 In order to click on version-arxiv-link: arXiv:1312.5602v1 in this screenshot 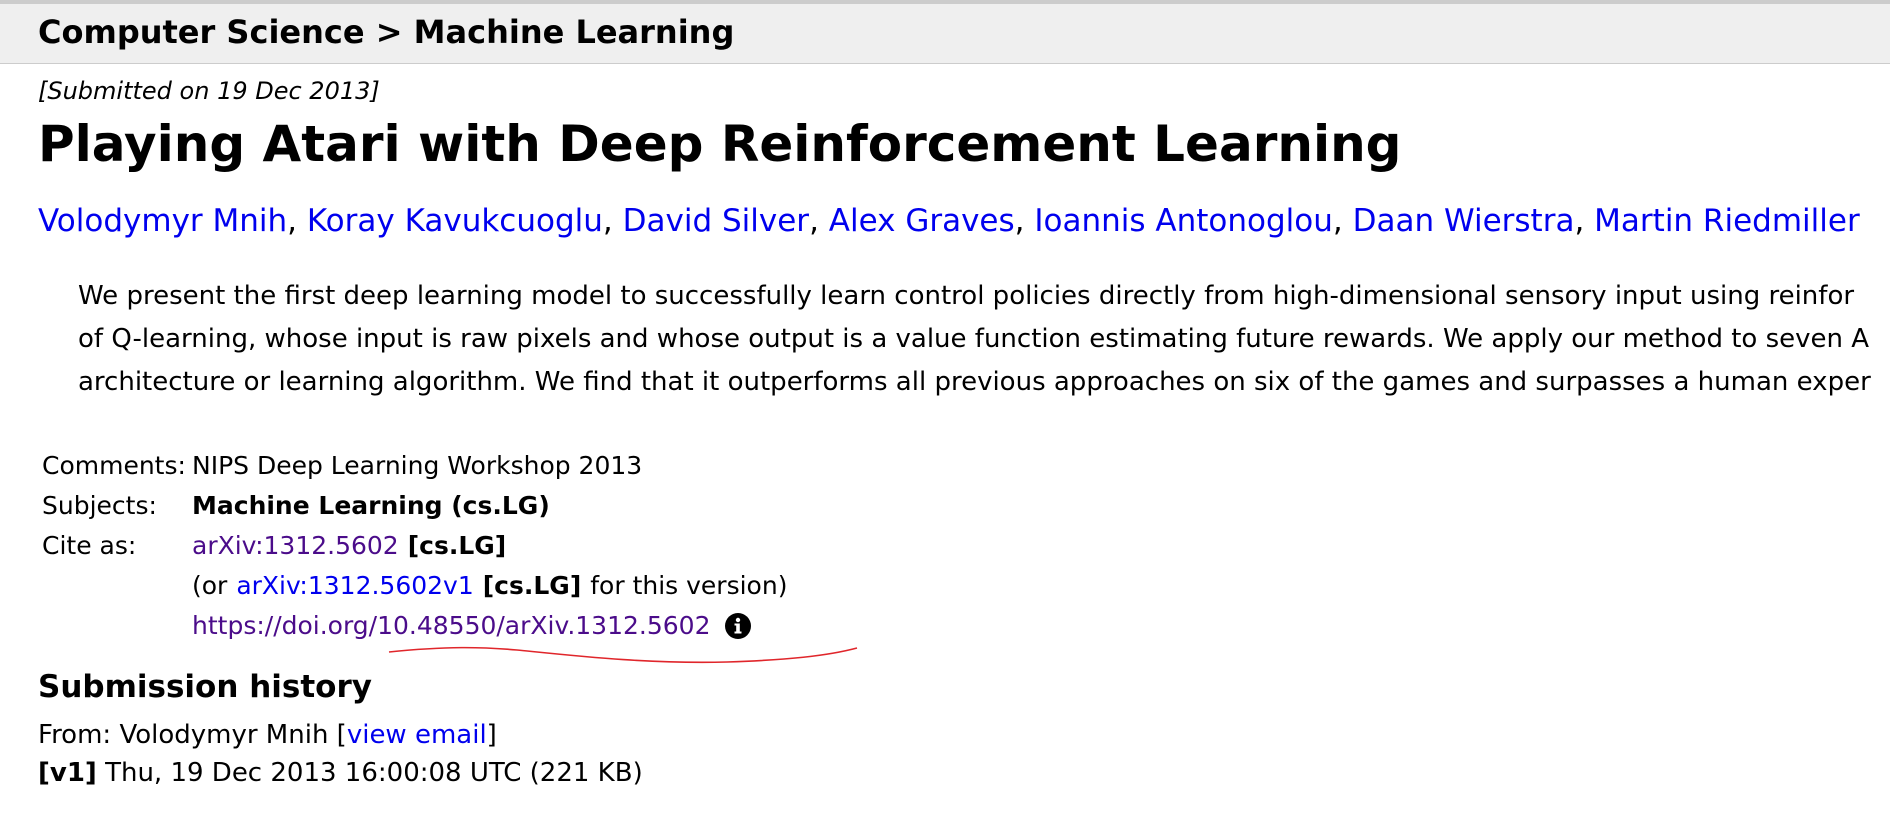, I will do `click(354, 586)`.